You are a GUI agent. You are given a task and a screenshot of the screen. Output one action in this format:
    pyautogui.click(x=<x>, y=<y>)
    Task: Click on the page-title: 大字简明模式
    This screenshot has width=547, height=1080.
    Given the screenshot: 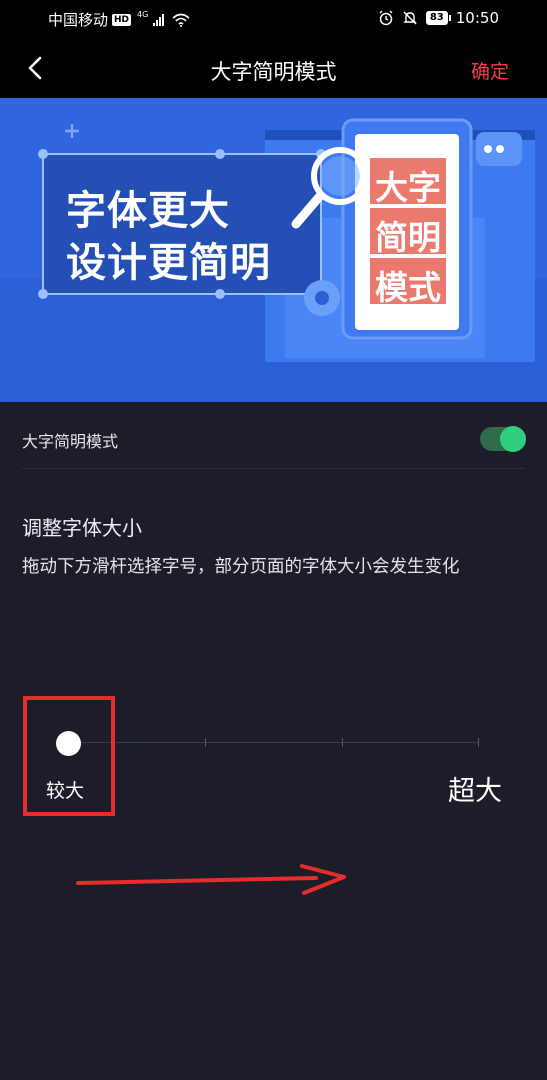 What is the action you would take?
    pyautogui.click(x=273, y=72)
    